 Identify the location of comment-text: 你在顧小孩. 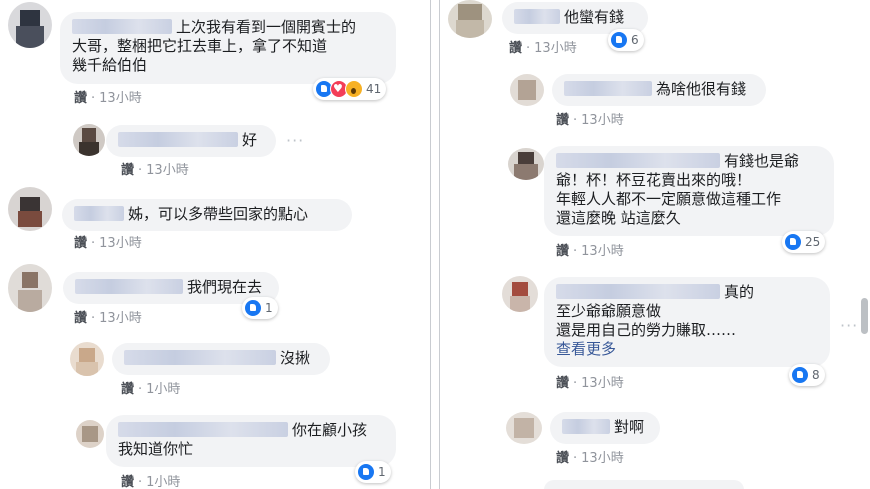
(330, 430).